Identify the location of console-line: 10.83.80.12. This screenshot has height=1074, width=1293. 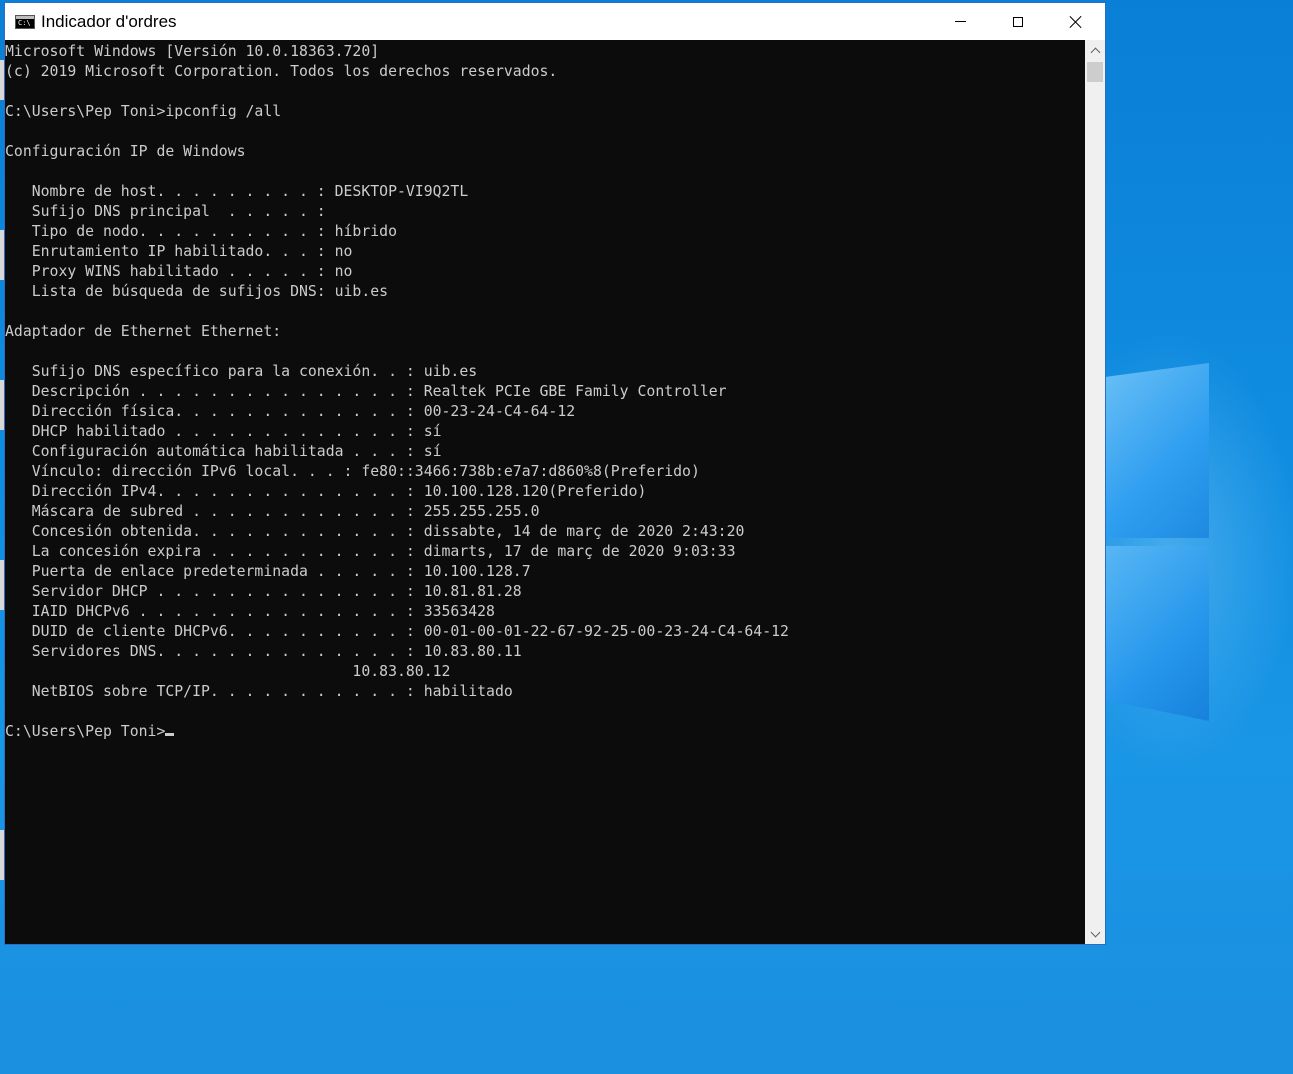
(228, 671).